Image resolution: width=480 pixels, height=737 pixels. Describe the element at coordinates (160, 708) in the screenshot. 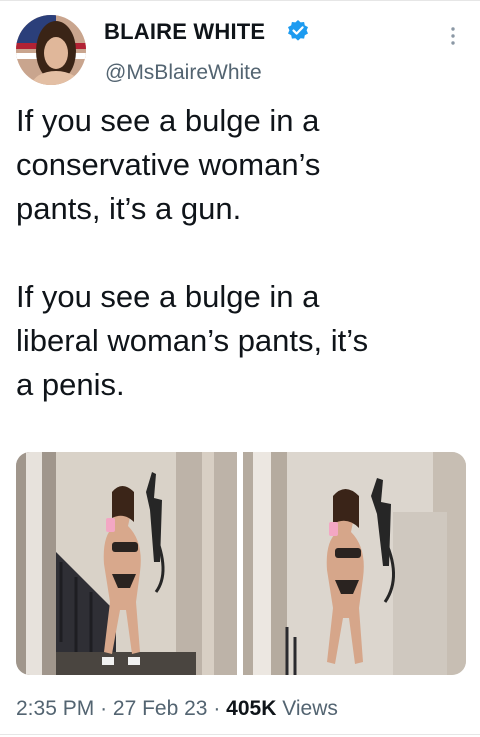

I see `tweet-date: 27 Feb 23` at that location.